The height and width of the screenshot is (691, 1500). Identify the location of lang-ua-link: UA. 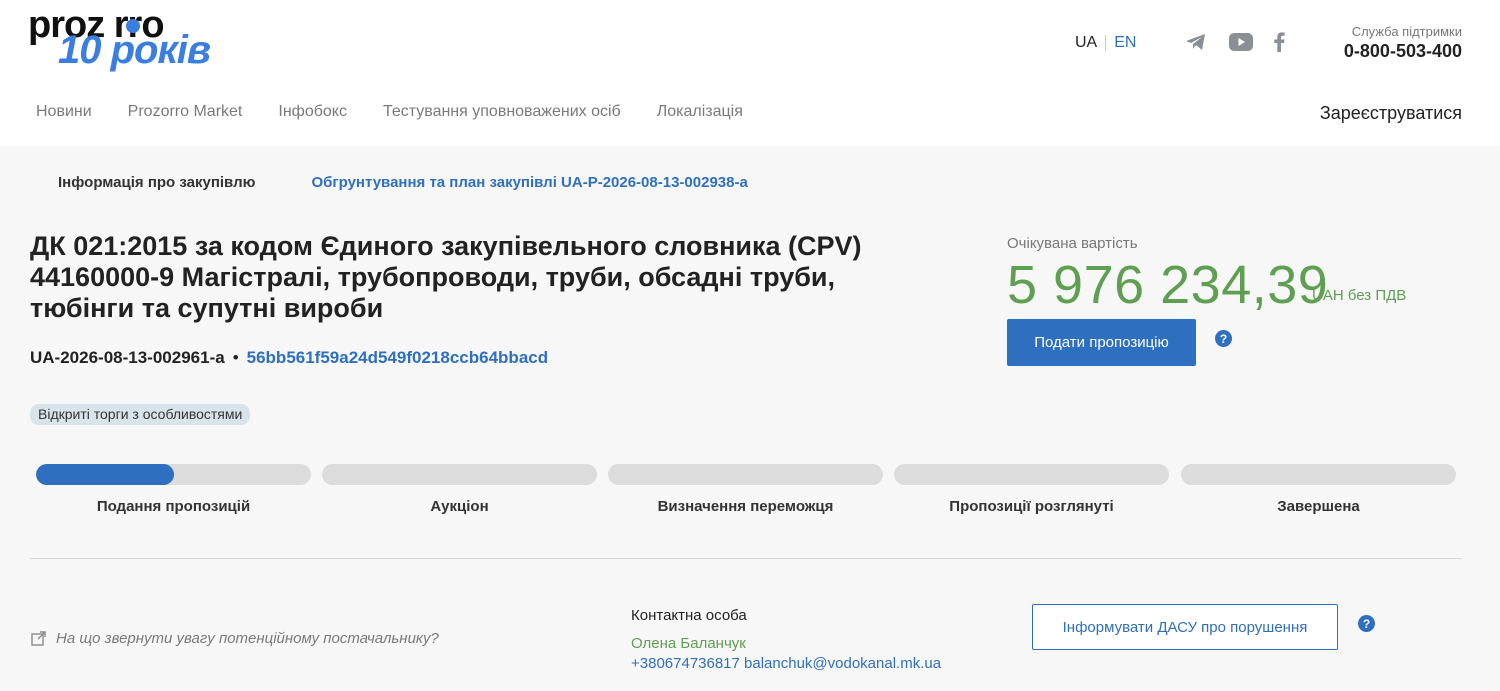
(1086, 43).